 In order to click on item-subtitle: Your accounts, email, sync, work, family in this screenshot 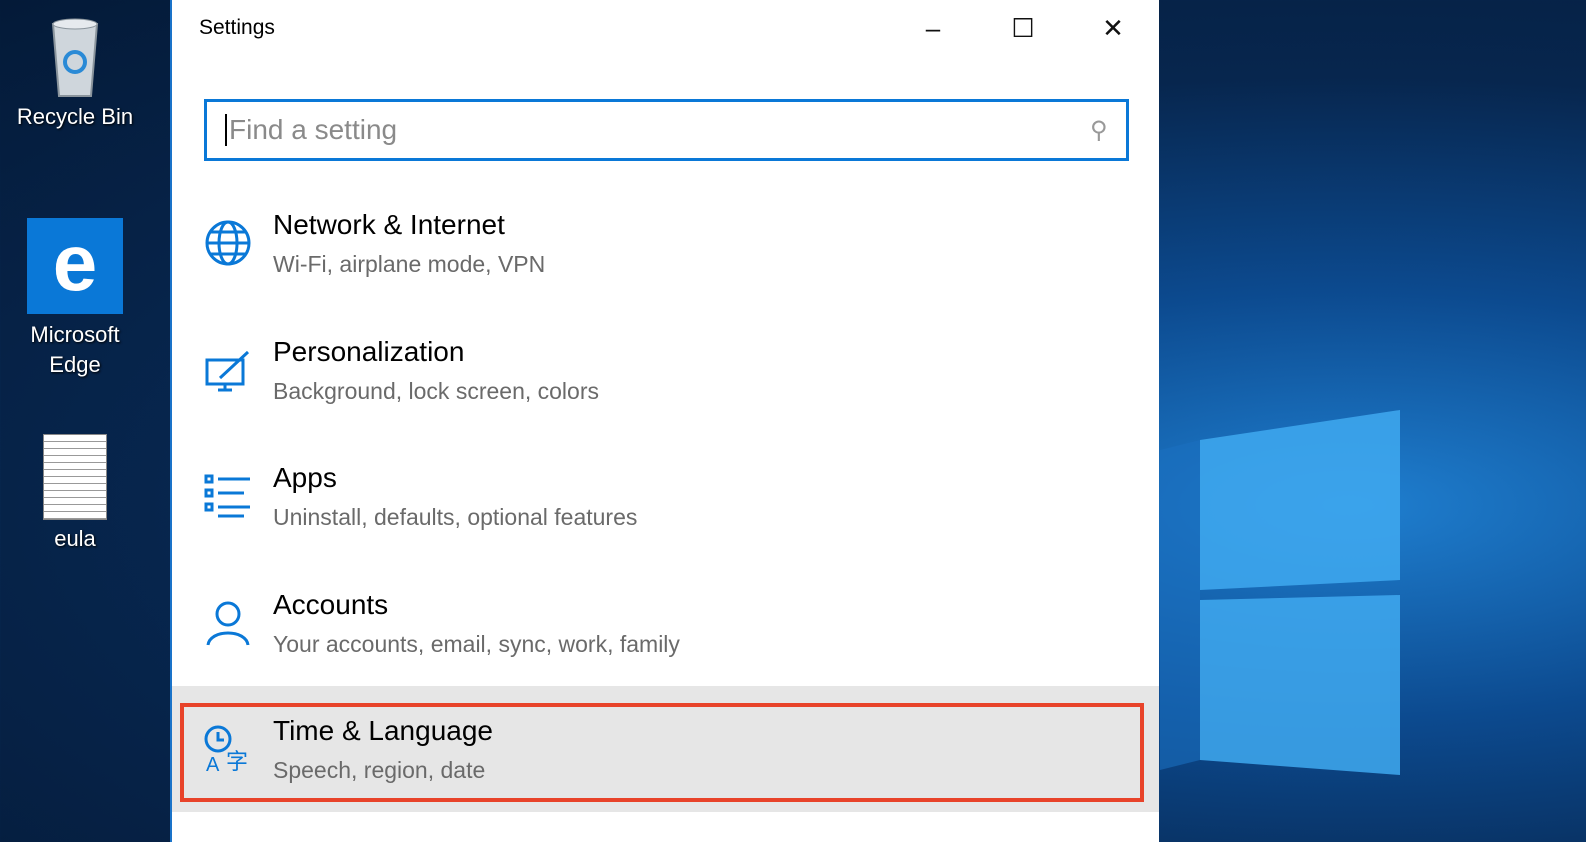, I will do `click(476, 643)`.